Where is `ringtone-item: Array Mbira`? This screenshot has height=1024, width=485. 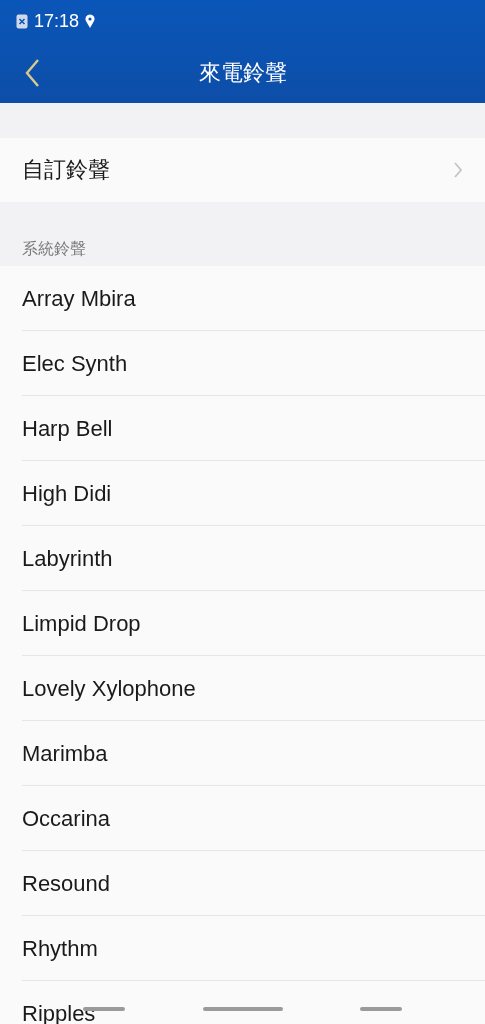 ringtone-item: Array Mbira is located at coordinates (242, 298).